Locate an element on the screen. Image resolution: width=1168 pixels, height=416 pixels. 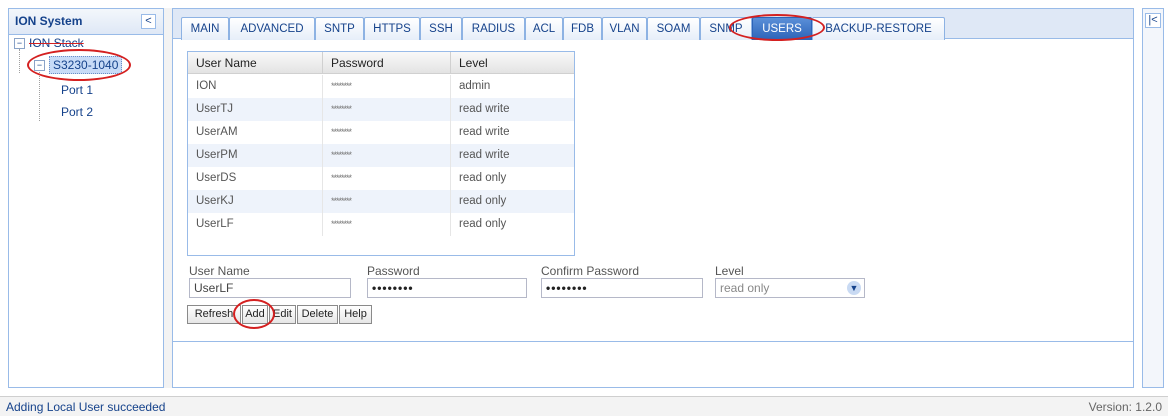
level-select-value: read only is located at coordinates (745, 288).